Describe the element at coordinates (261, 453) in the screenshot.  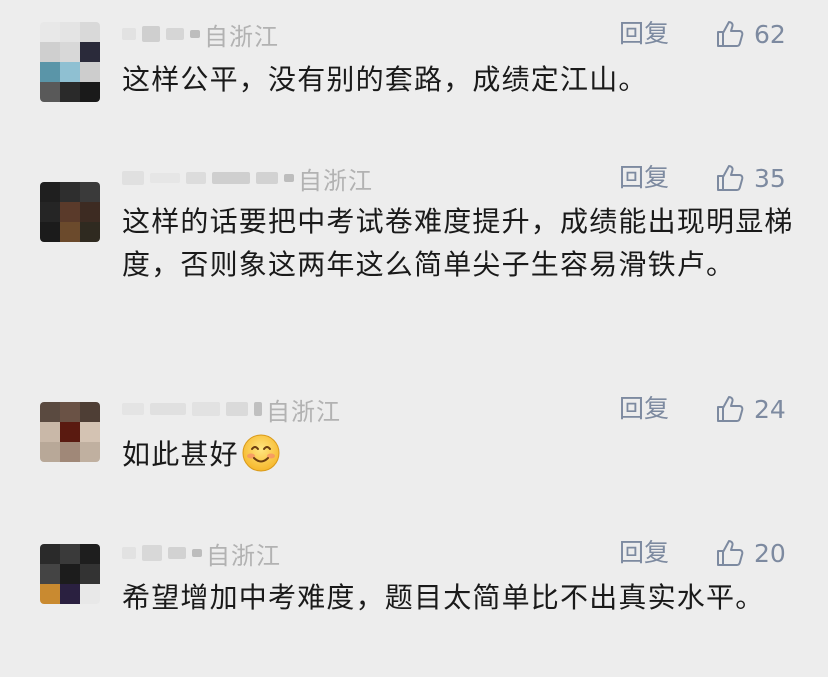
I see `smile-emoji` at that location.